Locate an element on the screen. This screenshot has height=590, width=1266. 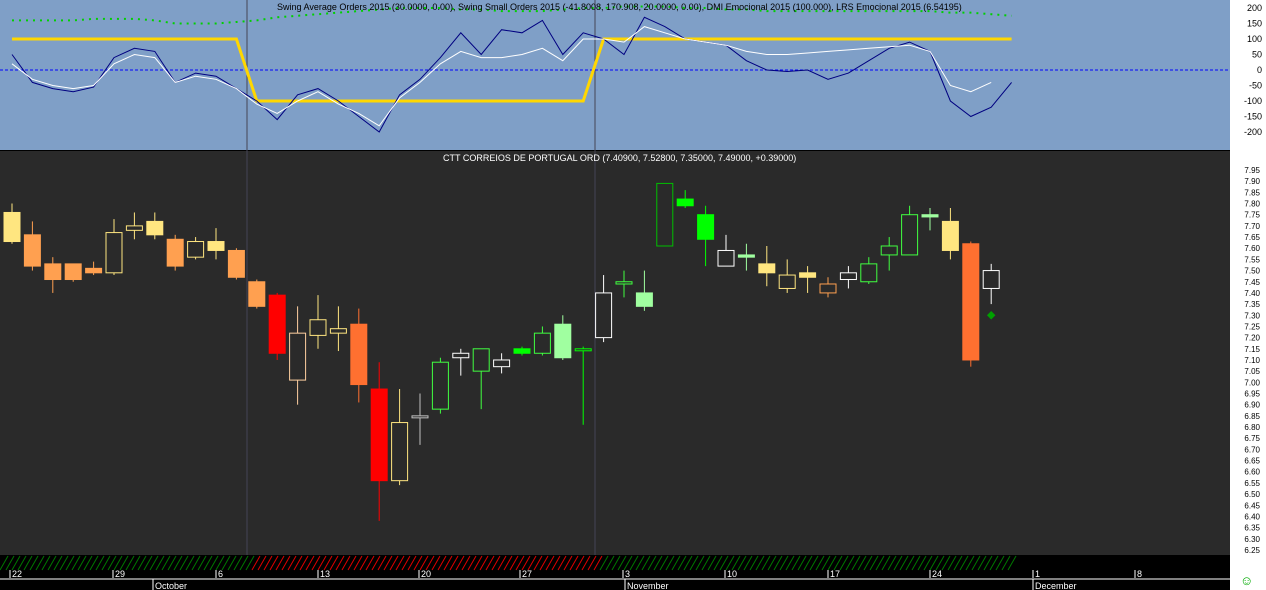
price-tick-label: 7.50 is located at coordinates (1252, 271).